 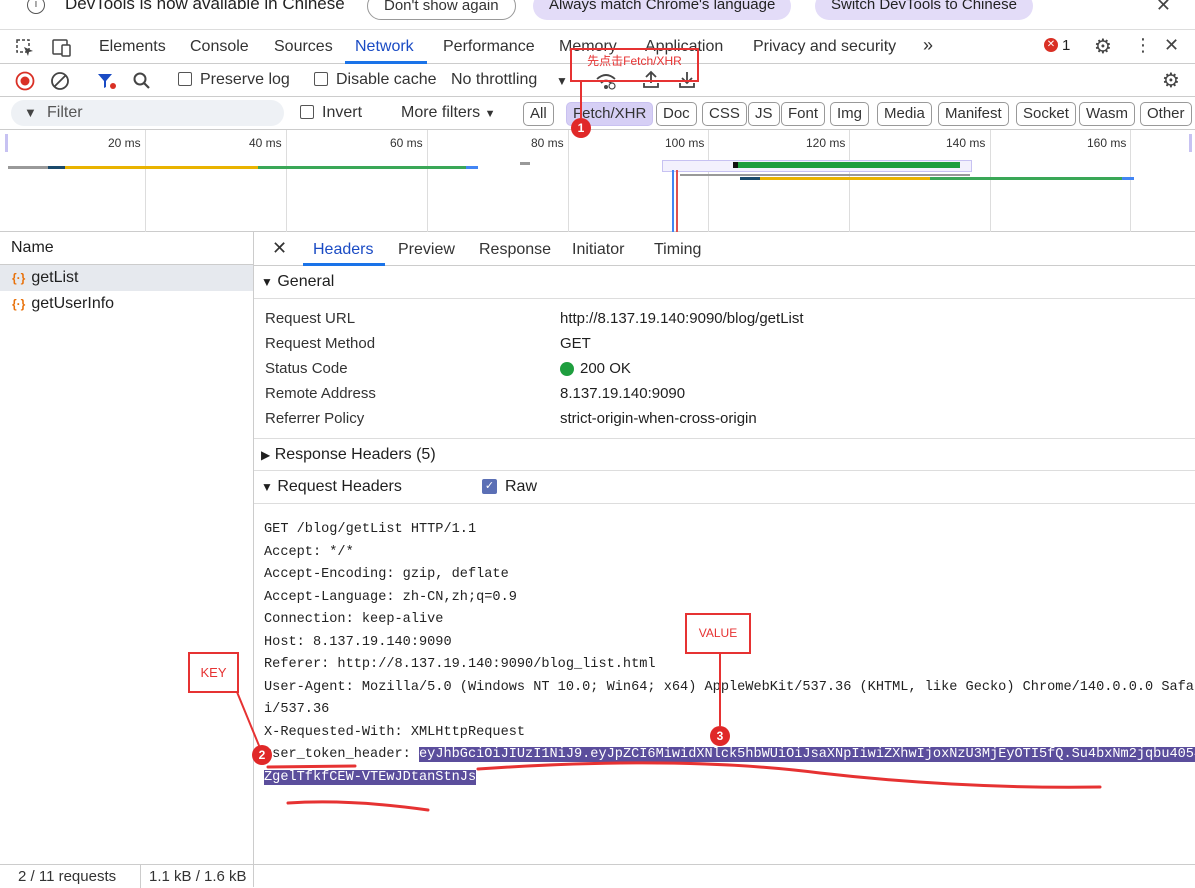 What do you see at coordinates (724, 114) in the screenshot?
I see `type-chip-css: CSS` at bounding box center [724, 114].